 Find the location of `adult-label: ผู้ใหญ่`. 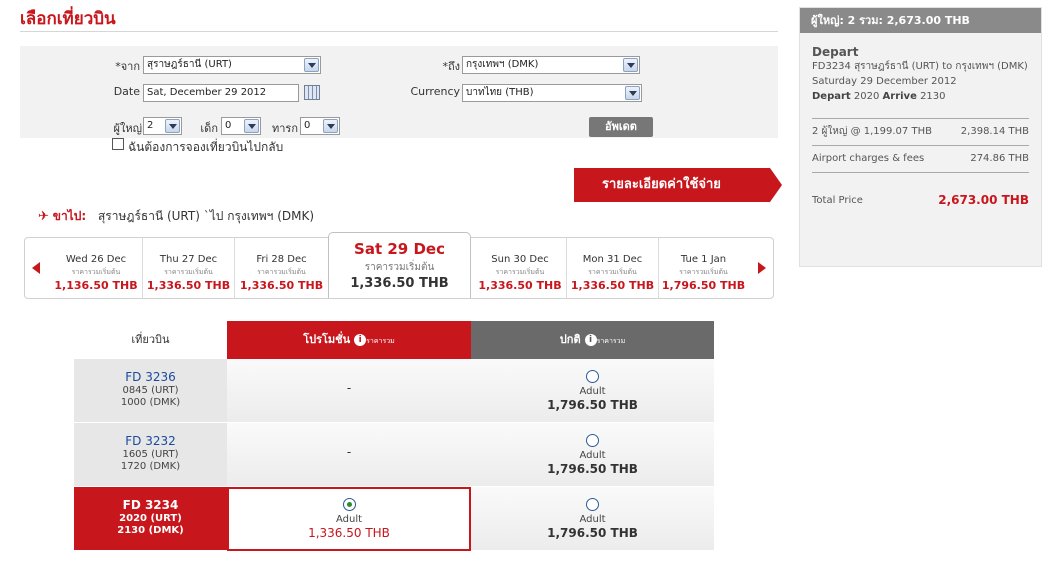

adult-label: ผู้ใหญ่ is located at coordinates (127, 128).